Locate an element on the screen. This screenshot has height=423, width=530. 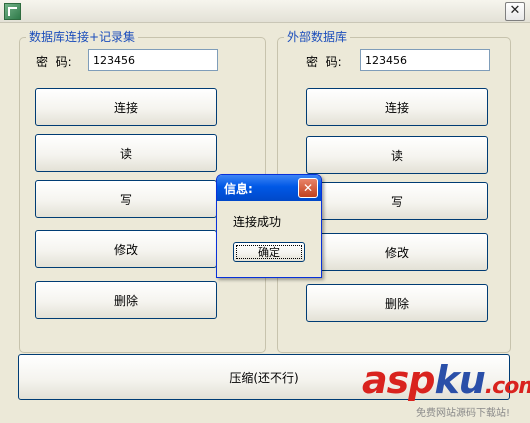
dialog-title-bar: 信息: ✕ is located at coordinates (269, 188).